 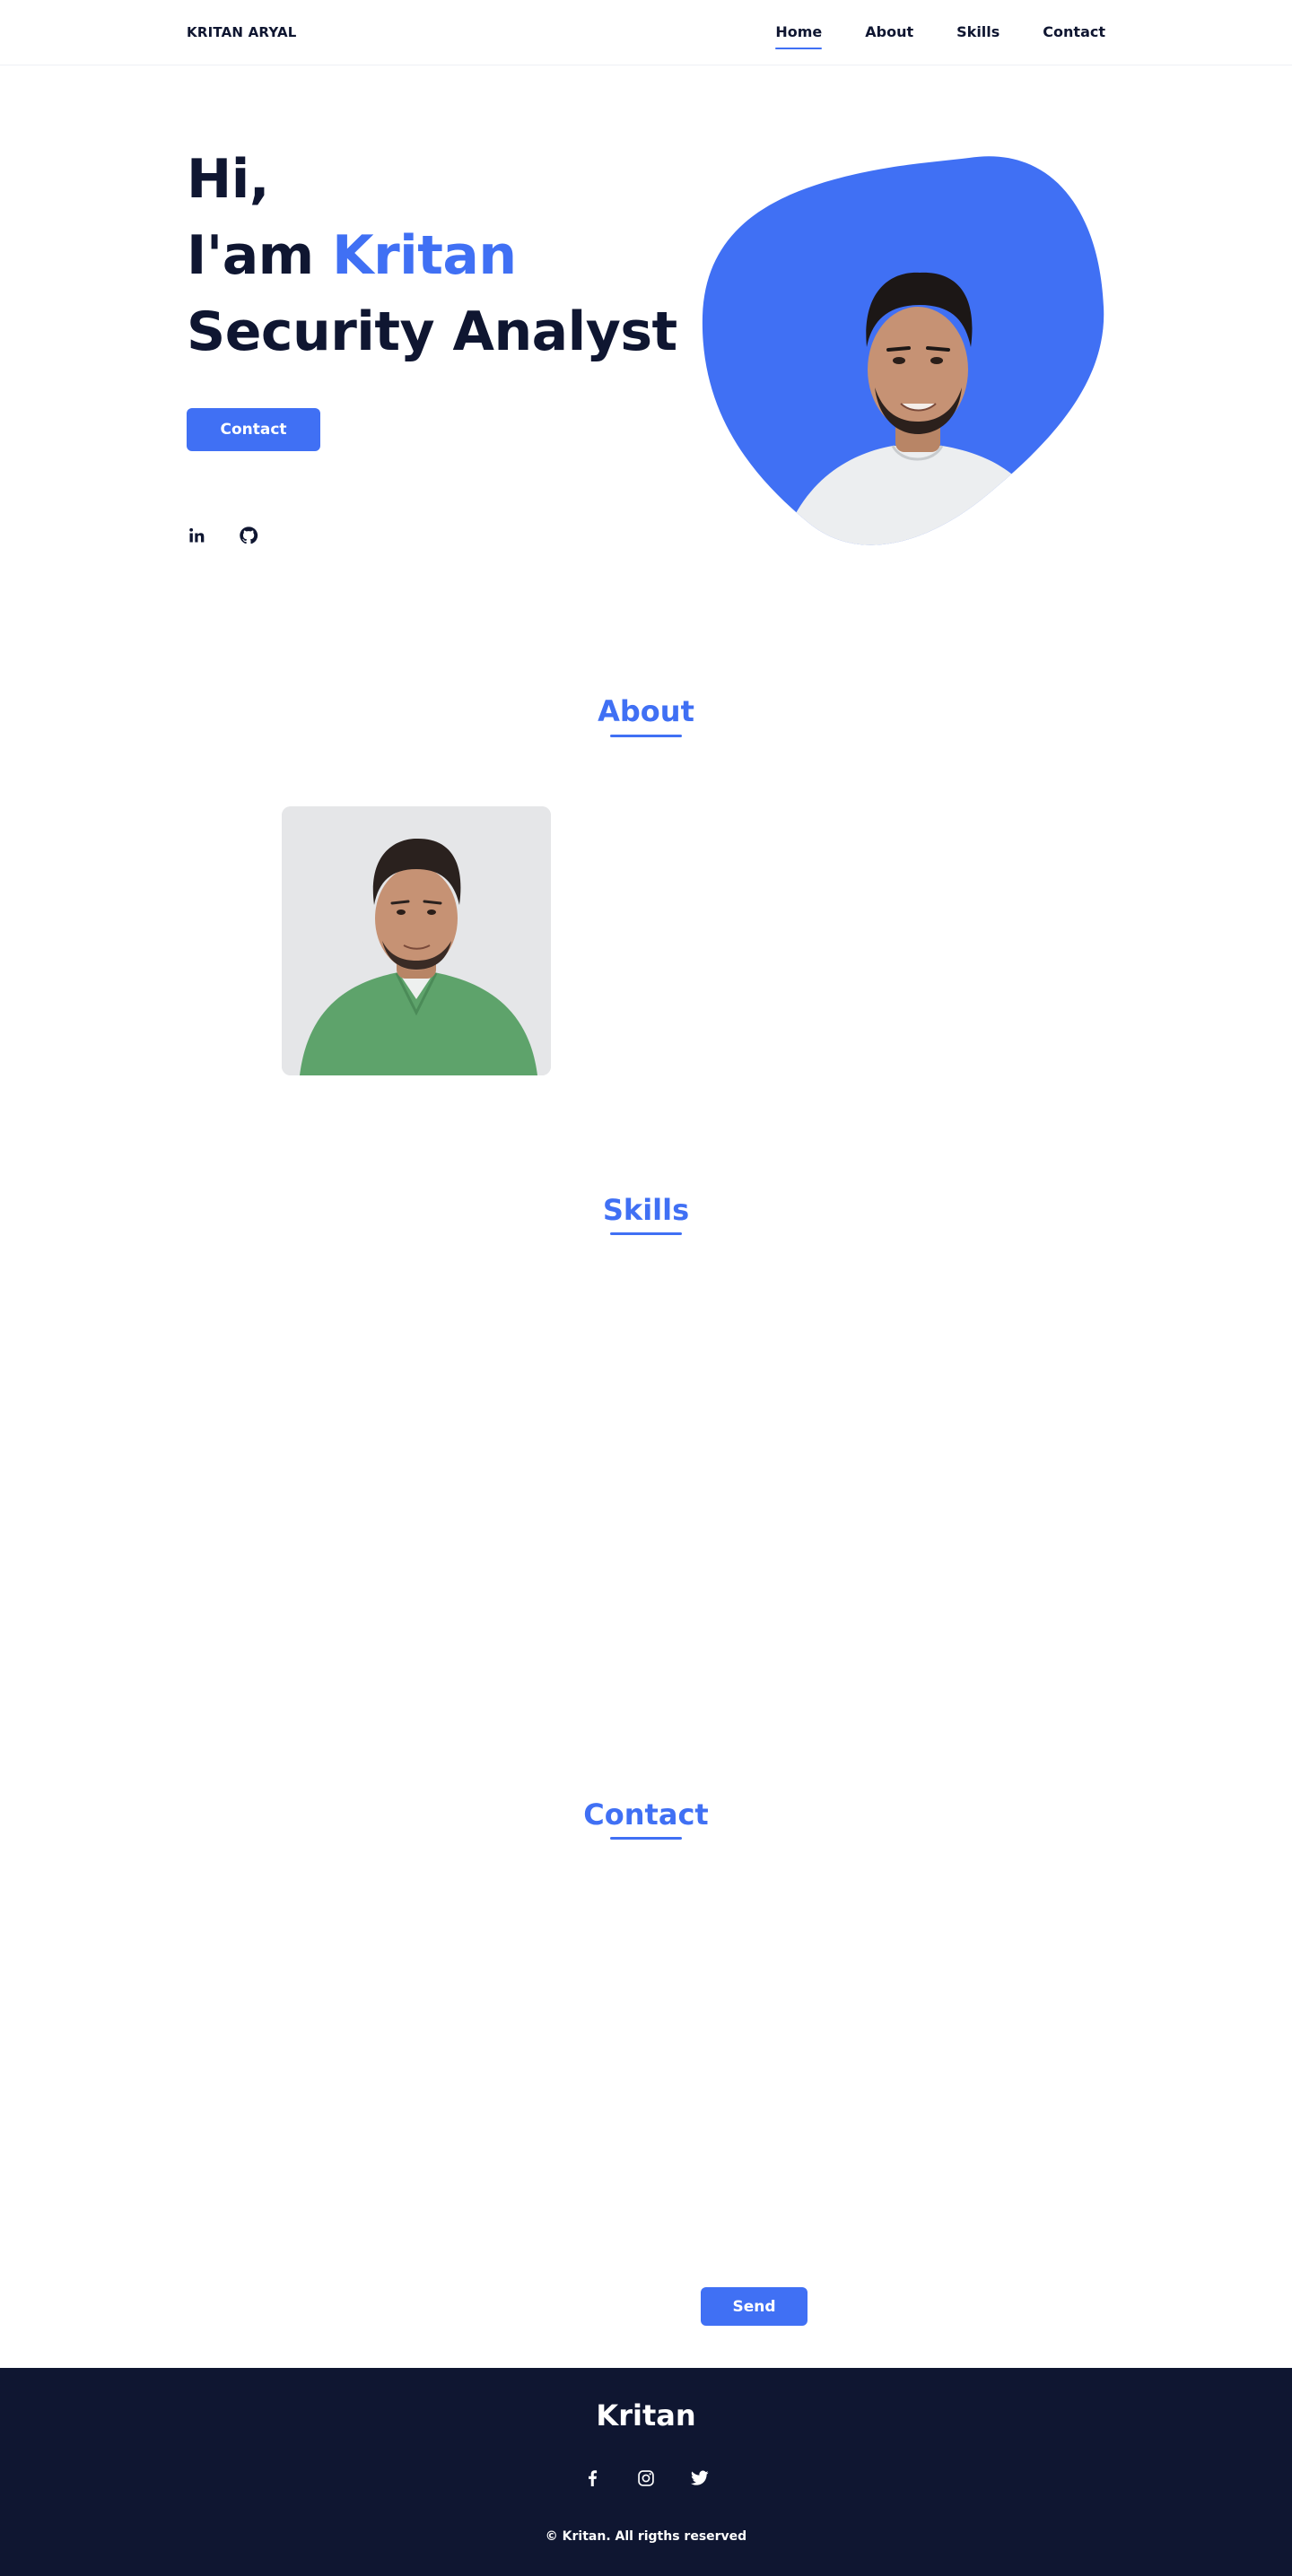 What do you see at coordinates (940, 36) in the screenshot?
I see `main-nav: Home About Skills Contact` at bounding box center [940, 36].